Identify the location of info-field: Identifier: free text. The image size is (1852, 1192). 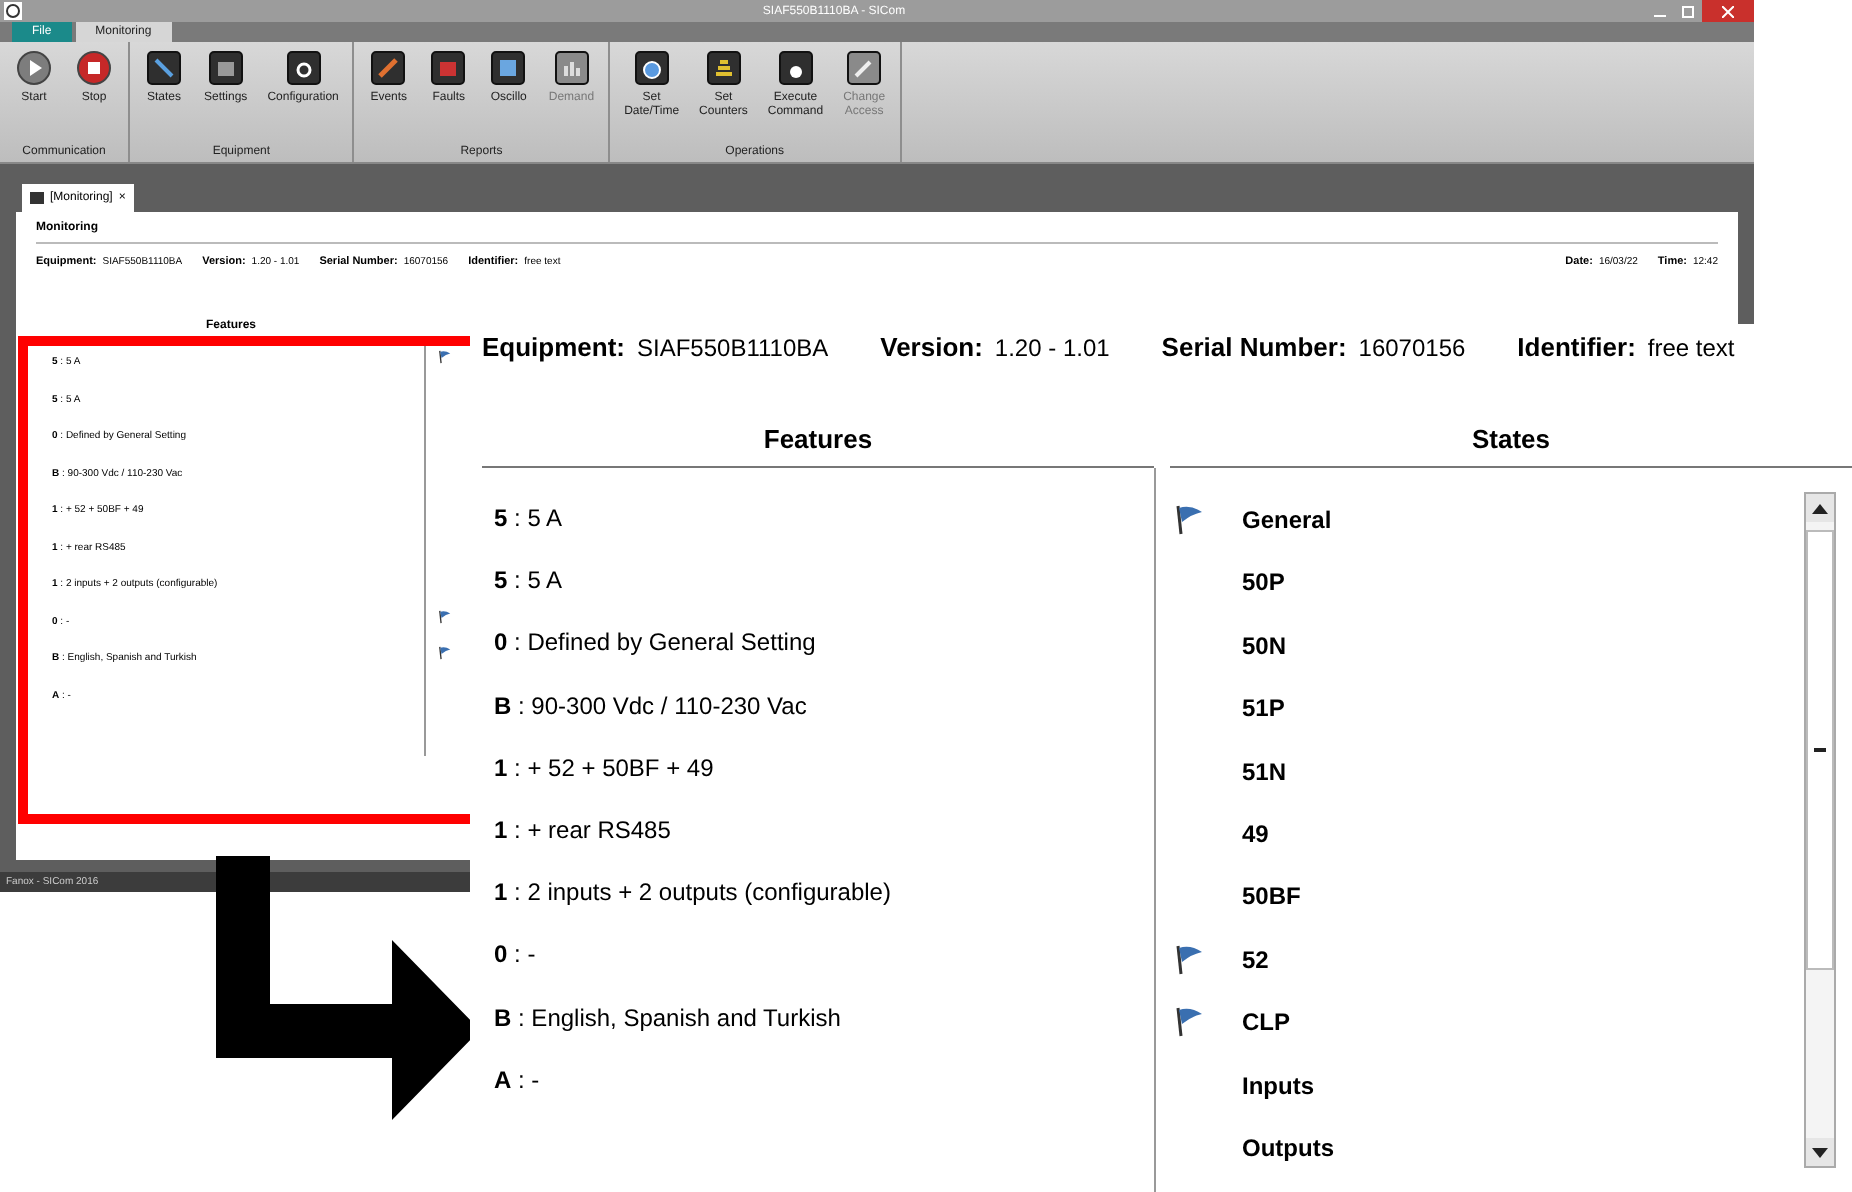
(1626, 347).